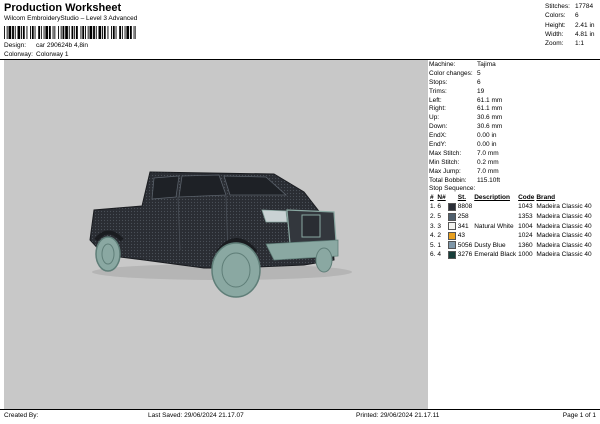  I want to click on thread-code: 1004, so click(525, 226).